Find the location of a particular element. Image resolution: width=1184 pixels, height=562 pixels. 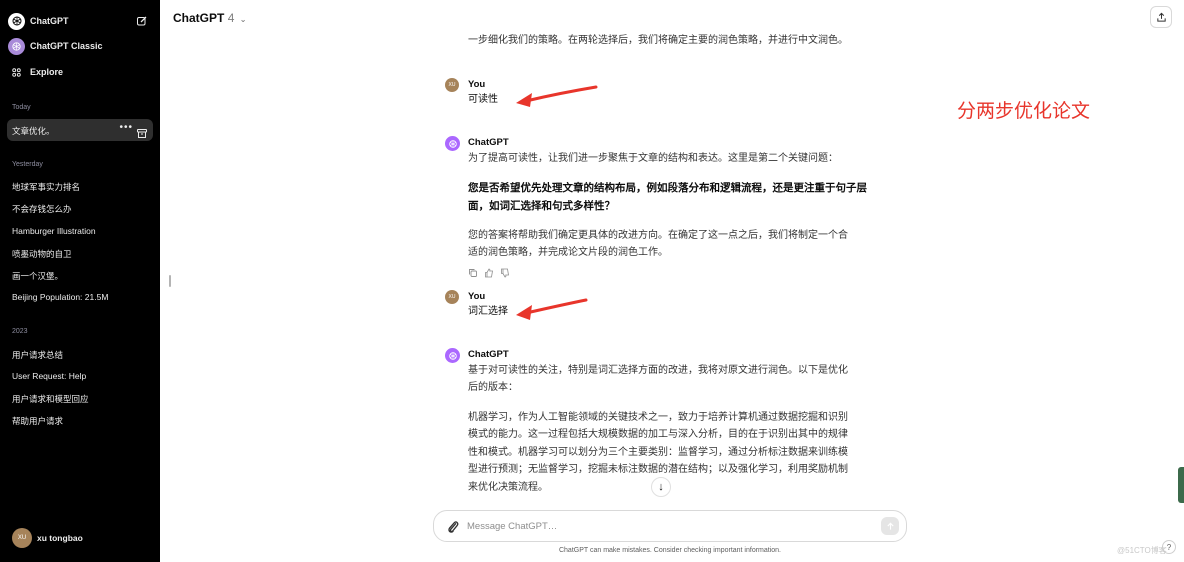

user-message: 词汇选择 is located at coordinates (488, 311).